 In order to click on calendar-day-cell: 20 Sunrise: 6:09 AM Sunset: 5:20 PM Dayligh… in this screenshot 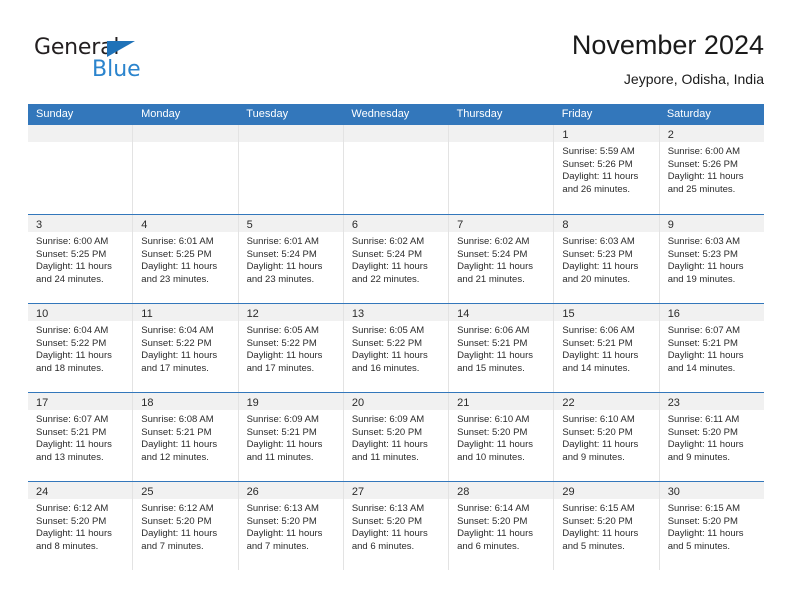, I will do `click(396, 437)`.